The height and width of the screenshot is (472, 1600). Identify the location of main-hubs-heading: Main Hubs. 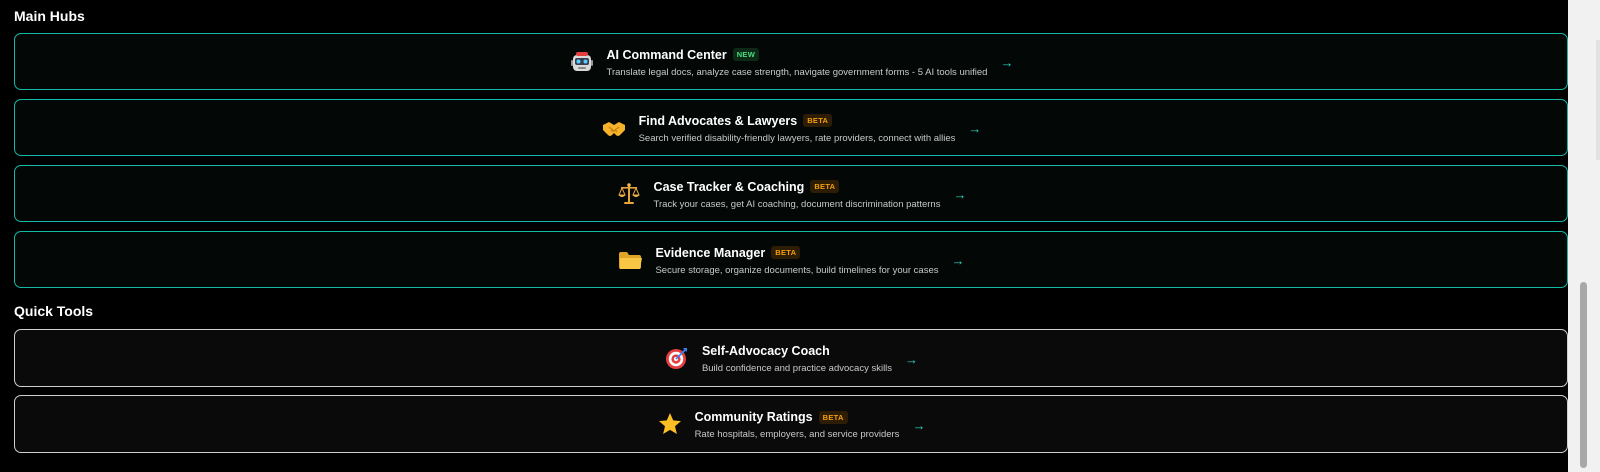
(49, 16).